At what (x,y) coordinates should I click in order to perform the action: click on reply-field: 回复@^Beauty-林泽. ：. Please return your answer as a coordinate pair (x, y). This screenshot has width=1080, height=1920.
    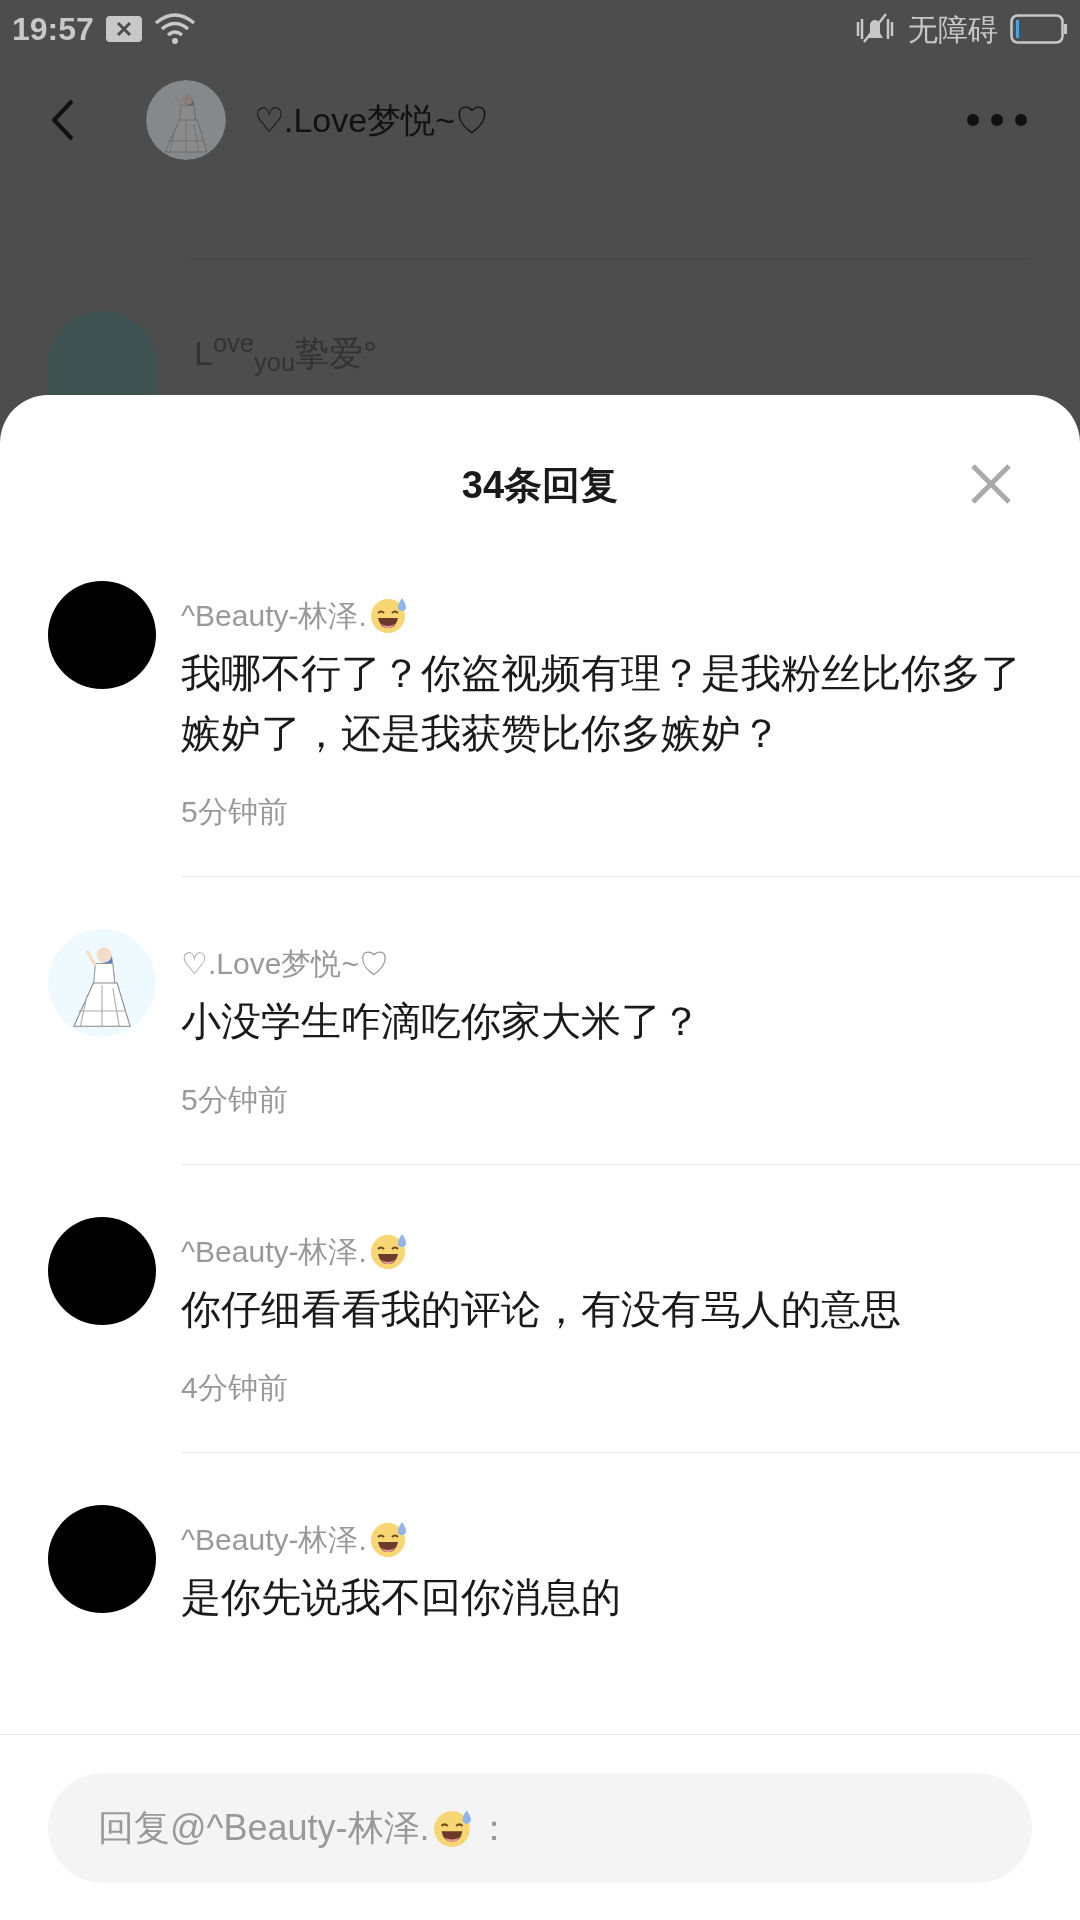
    Looking at the image, I should click on (540, 1828).